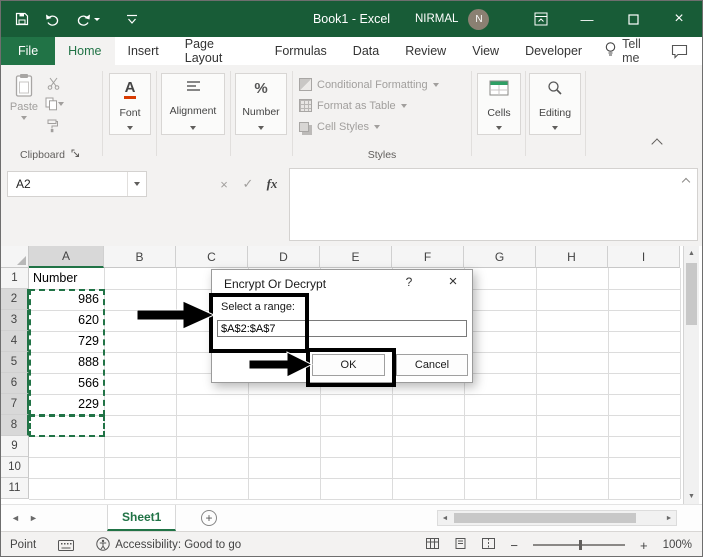  I want to click on horizontal-scrollbar: ◄ ►, so click(557, 518).